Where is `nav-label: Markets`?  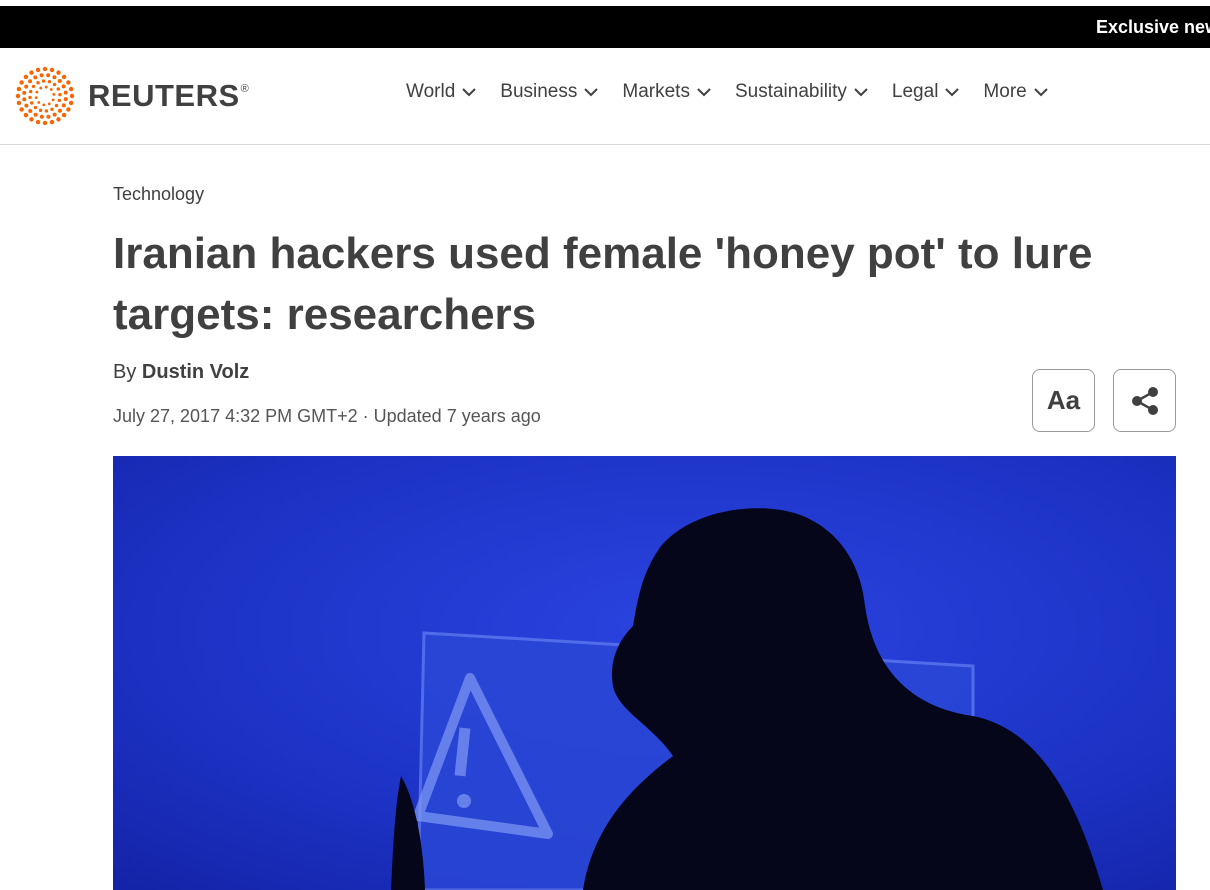
nav-label: Markets is located at coordinates (656, 91).